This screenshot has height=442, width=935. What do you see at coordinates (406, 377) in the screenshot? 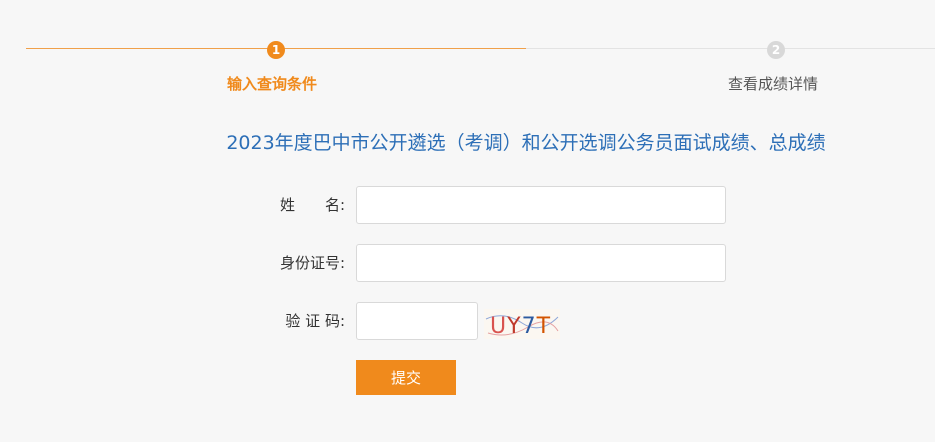
I see `submit-button: 提交` at bounding box center [406, 377].